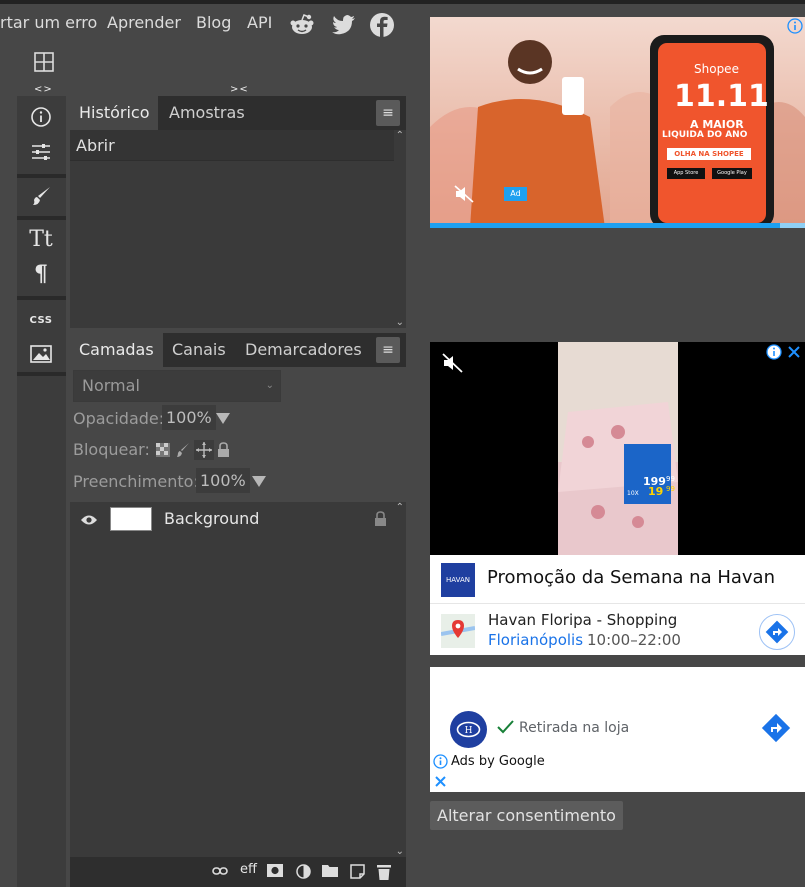  I want to click on layers-bottom-bar: eff, so click(238, 872).